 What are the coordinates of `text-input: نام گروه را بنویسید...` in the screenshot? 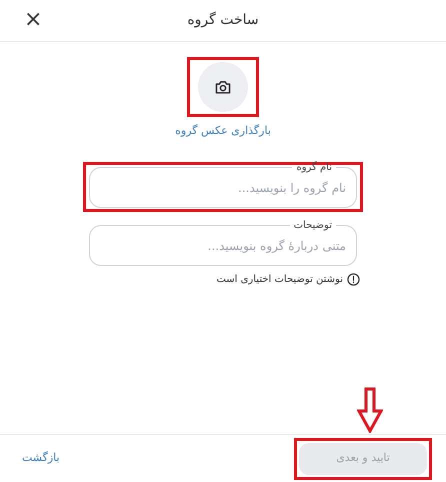 It's located at (223, 187).